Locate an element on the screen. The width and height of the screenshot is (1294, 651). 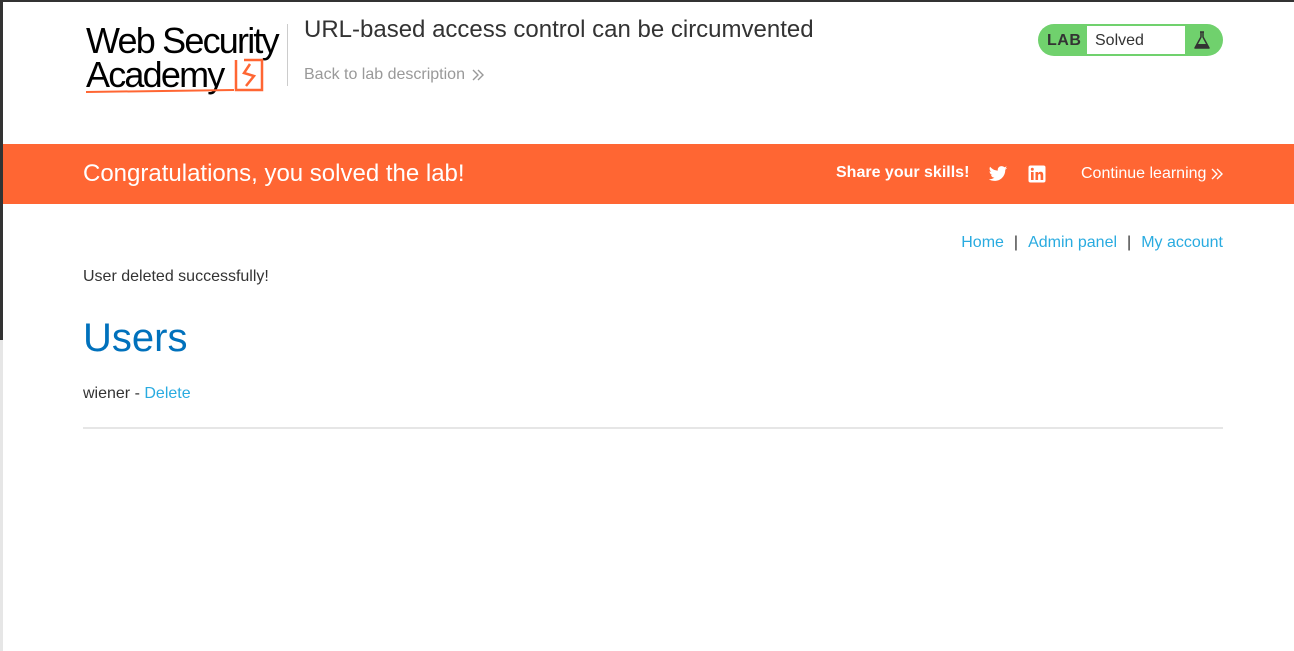
username: wiener is located at coordinates (107, 393).